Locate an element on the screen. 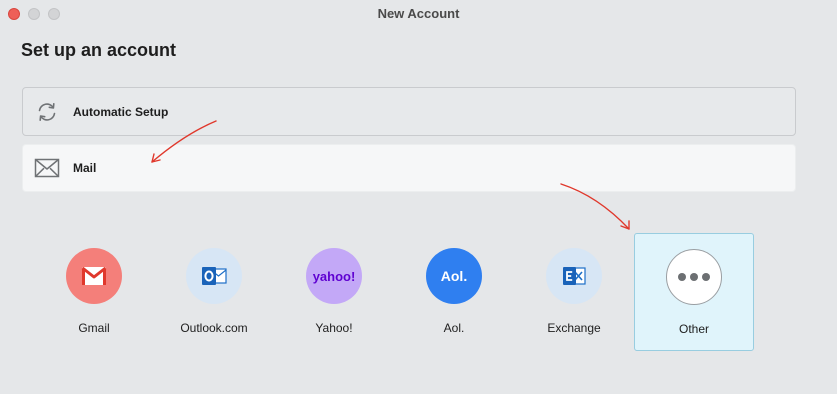  provider-aol: Aol. Aol. is located at coordinates (454, 292).